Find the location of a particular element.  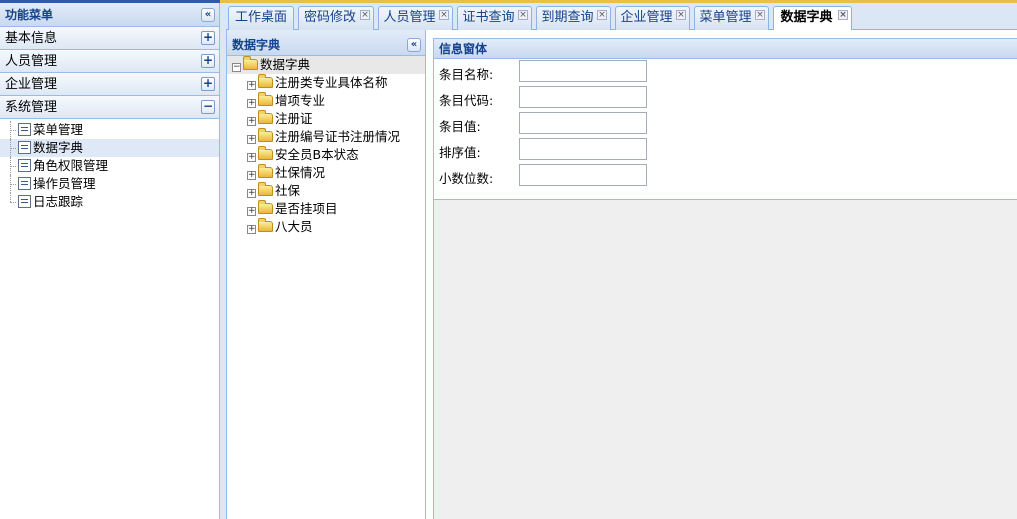

tree-node: + 注册编号证书注册情况 is located at coordinates (326, 137).